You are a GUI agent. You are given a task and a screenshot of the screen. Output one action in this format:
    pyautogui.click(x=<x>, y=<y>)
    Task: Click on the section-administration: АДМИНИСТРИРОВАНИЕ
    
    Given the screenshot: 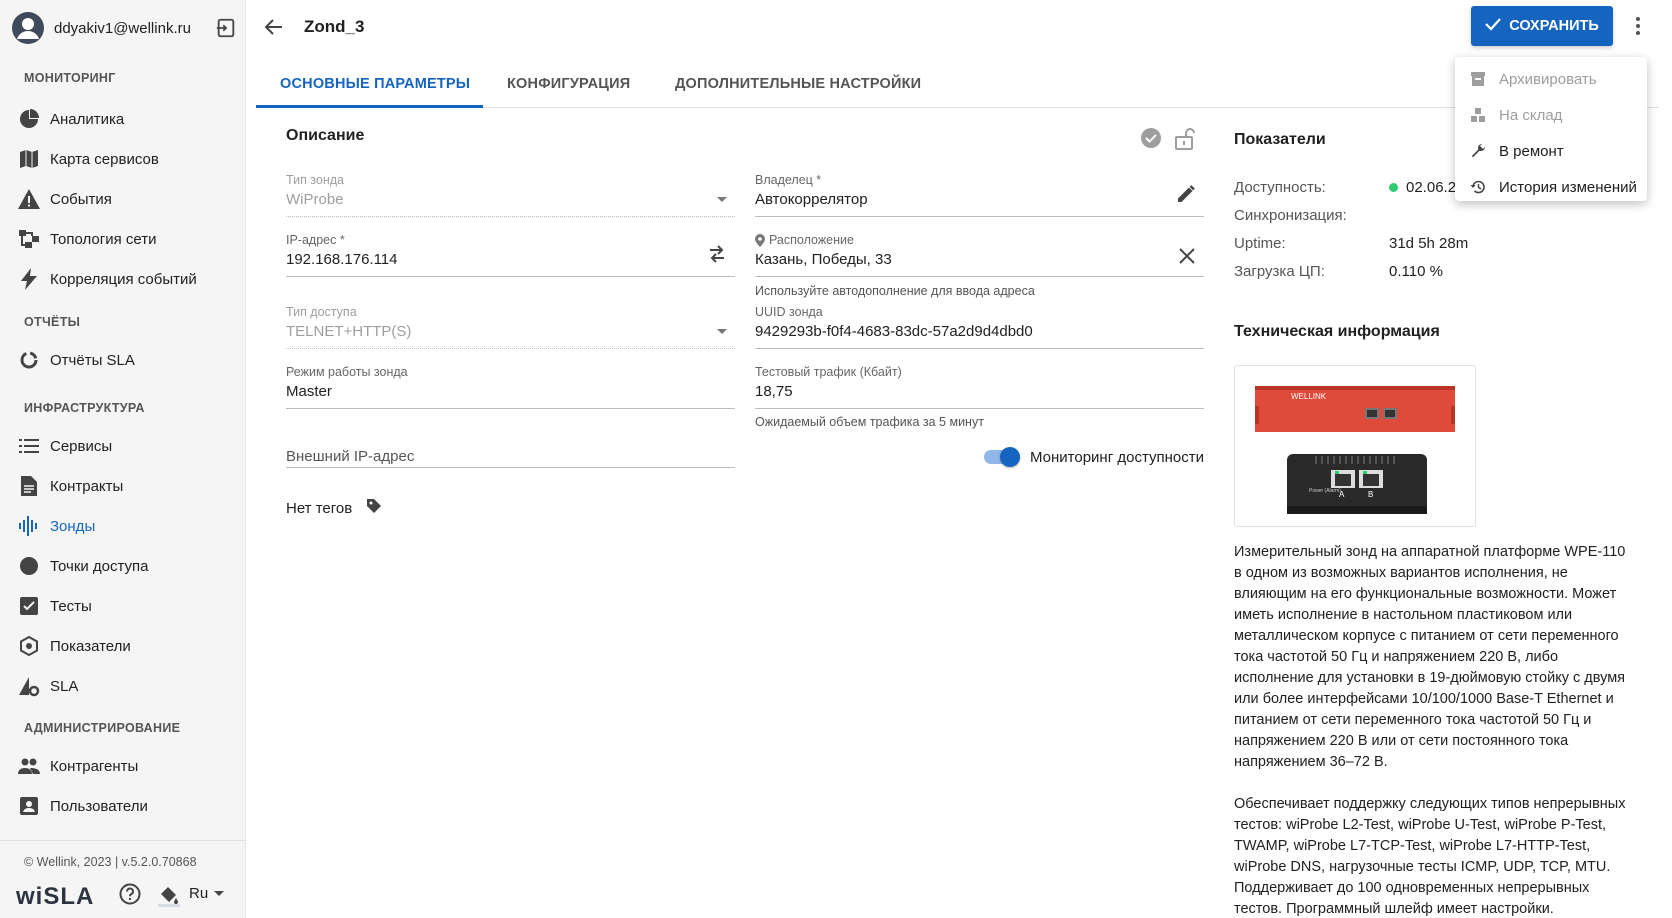 What is the action you would take?
    pyautogui.click(x=102, y=728)
    